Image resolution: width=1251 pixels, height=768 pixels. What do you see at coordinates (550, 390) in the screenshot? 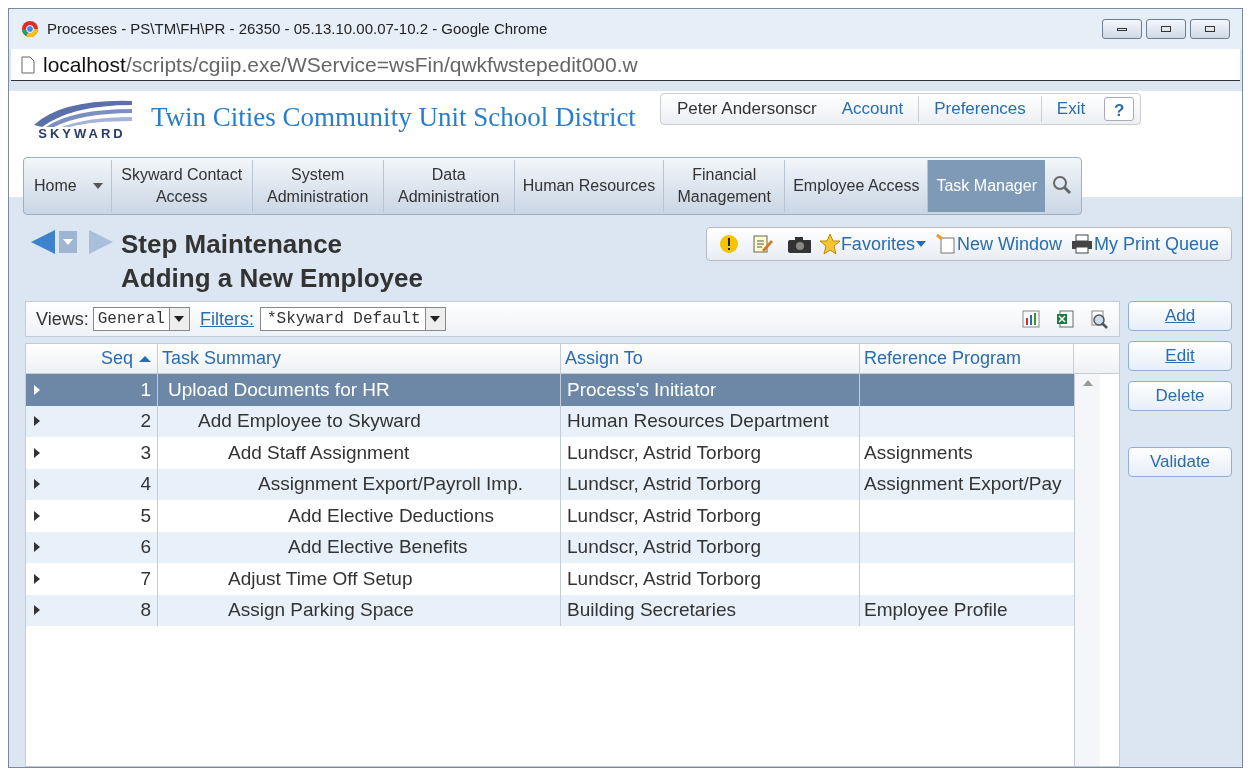
I see `table-row: 1 Upload Documents for HR Process's Initiator` at bounding box center [550, 390].